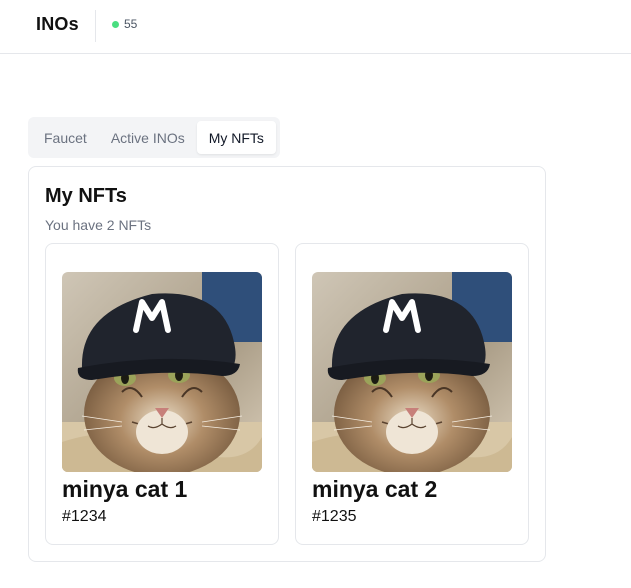  Describe the element at coordinates (148, 137) in the screenshot. I see `tab-active-inos: Active INOs` at that location.